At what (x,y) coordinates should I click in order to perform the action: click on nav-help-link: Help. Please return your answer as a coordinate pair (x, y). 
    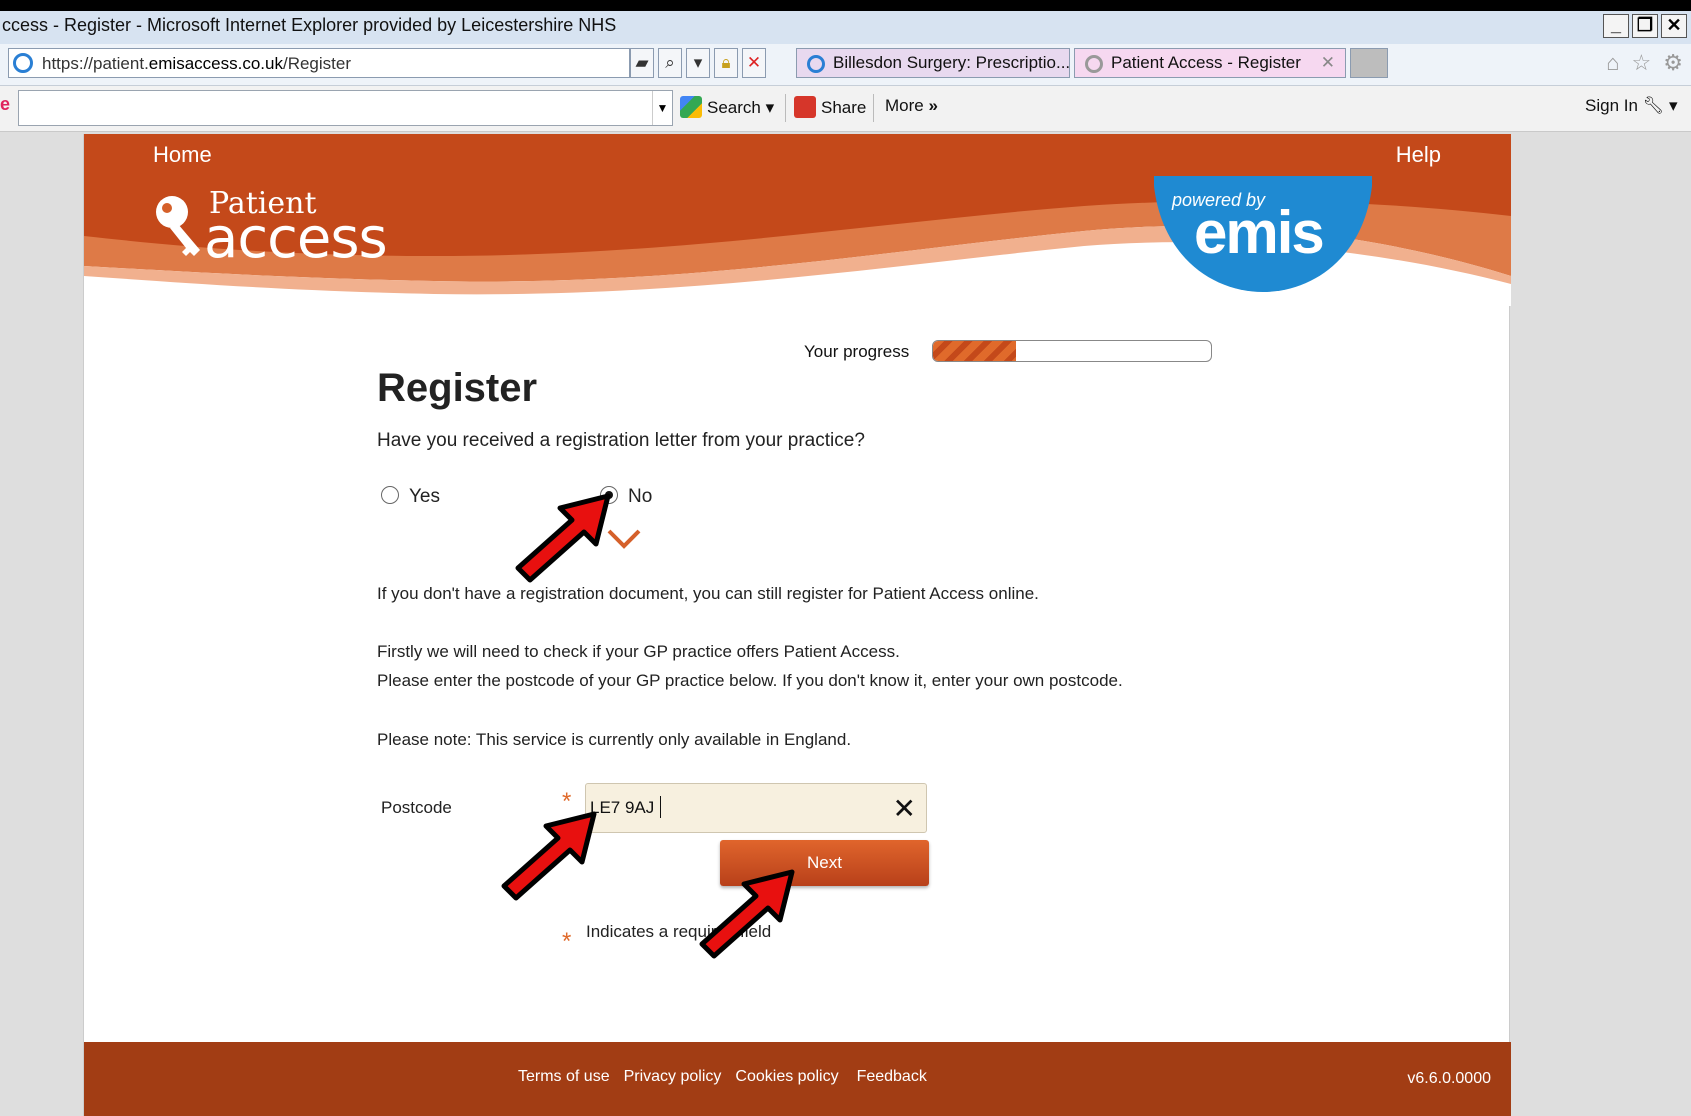
    Looking at the image, I should click on (1418, 155).